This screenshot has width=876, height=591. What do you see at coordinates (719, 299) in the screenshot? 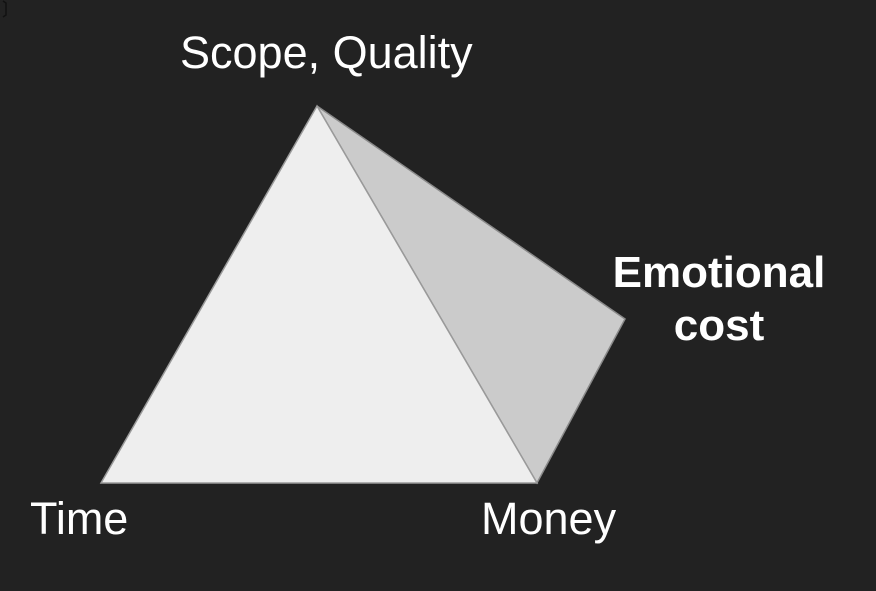
I see `vertex-label-emotional-cost: Emotional cost` at bounding box center [719, 299].